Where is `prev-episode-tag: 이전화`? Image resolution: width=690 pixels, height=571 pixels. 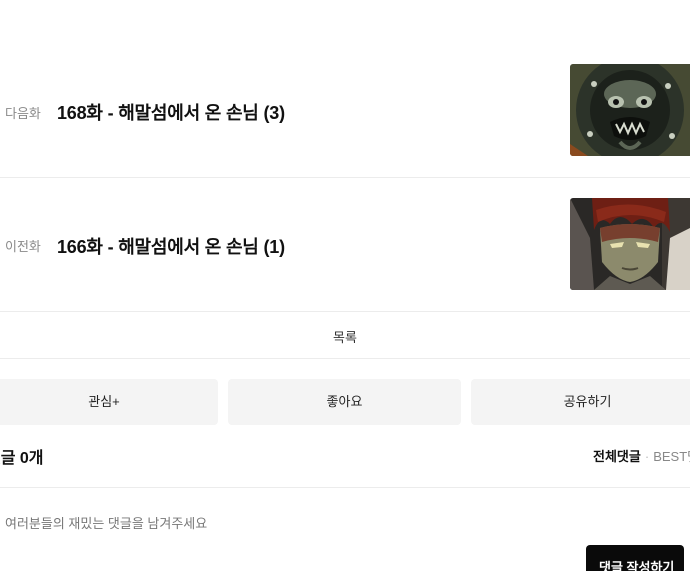 prev-episode-tag: 이전화 is located at coordinates (23, 246).